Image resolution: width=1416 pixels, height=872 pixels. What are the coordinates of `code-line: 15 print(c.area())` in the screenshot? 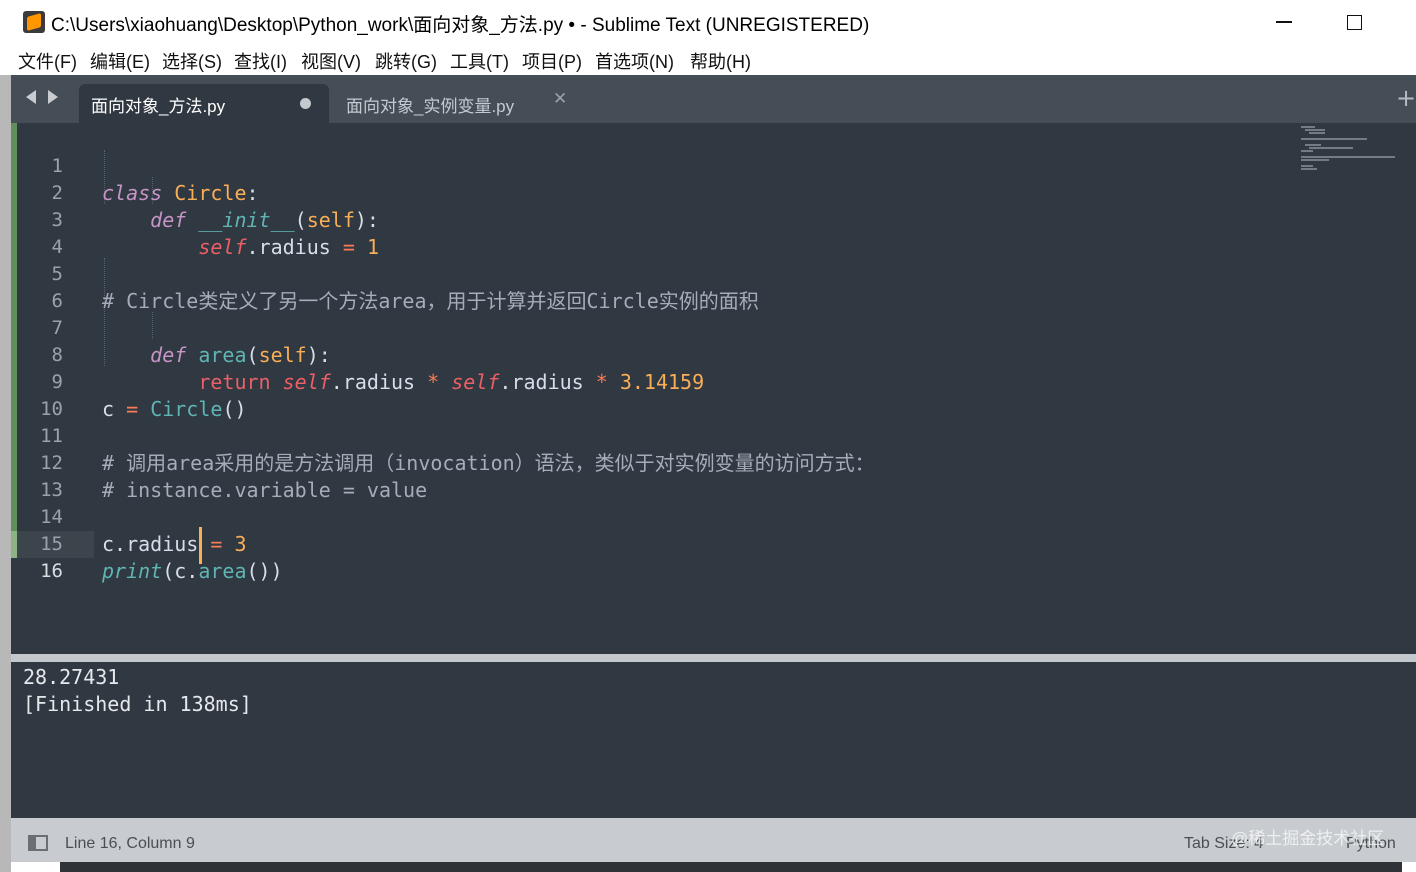 It's located at (651, 543).